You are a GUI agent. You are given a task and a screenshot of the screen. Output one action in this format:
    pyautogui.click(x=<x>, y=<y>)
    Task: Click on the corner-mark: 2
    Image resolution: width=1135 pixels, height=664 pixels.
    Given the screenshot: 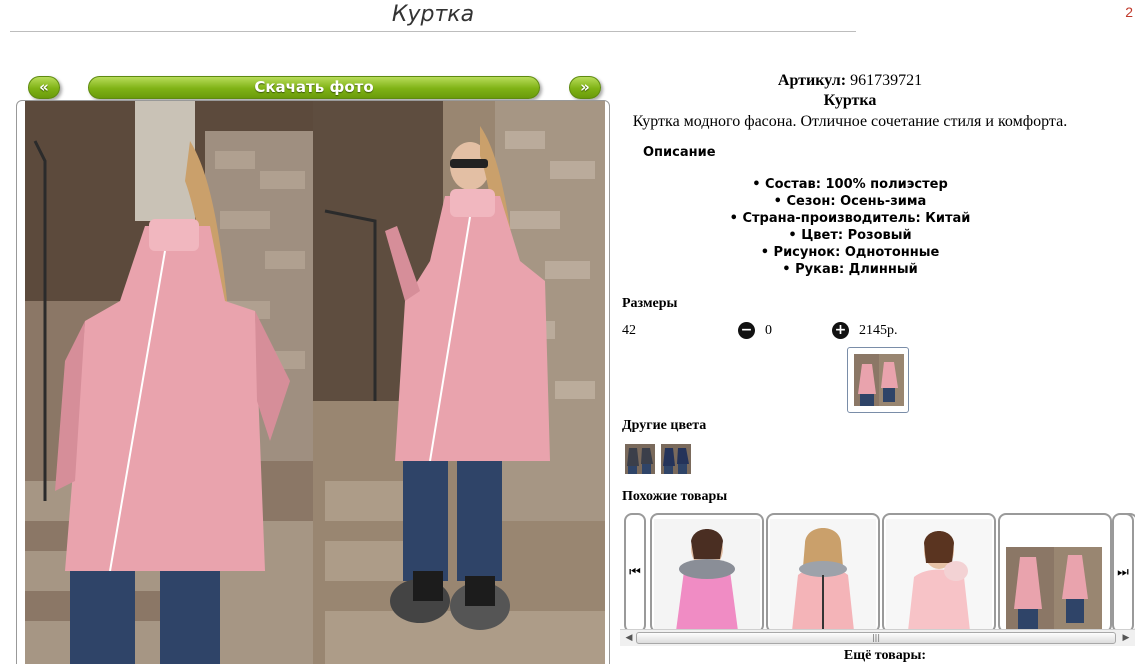 What is the action you would take?
    pyautogui.click(x=1129, y=12)
    